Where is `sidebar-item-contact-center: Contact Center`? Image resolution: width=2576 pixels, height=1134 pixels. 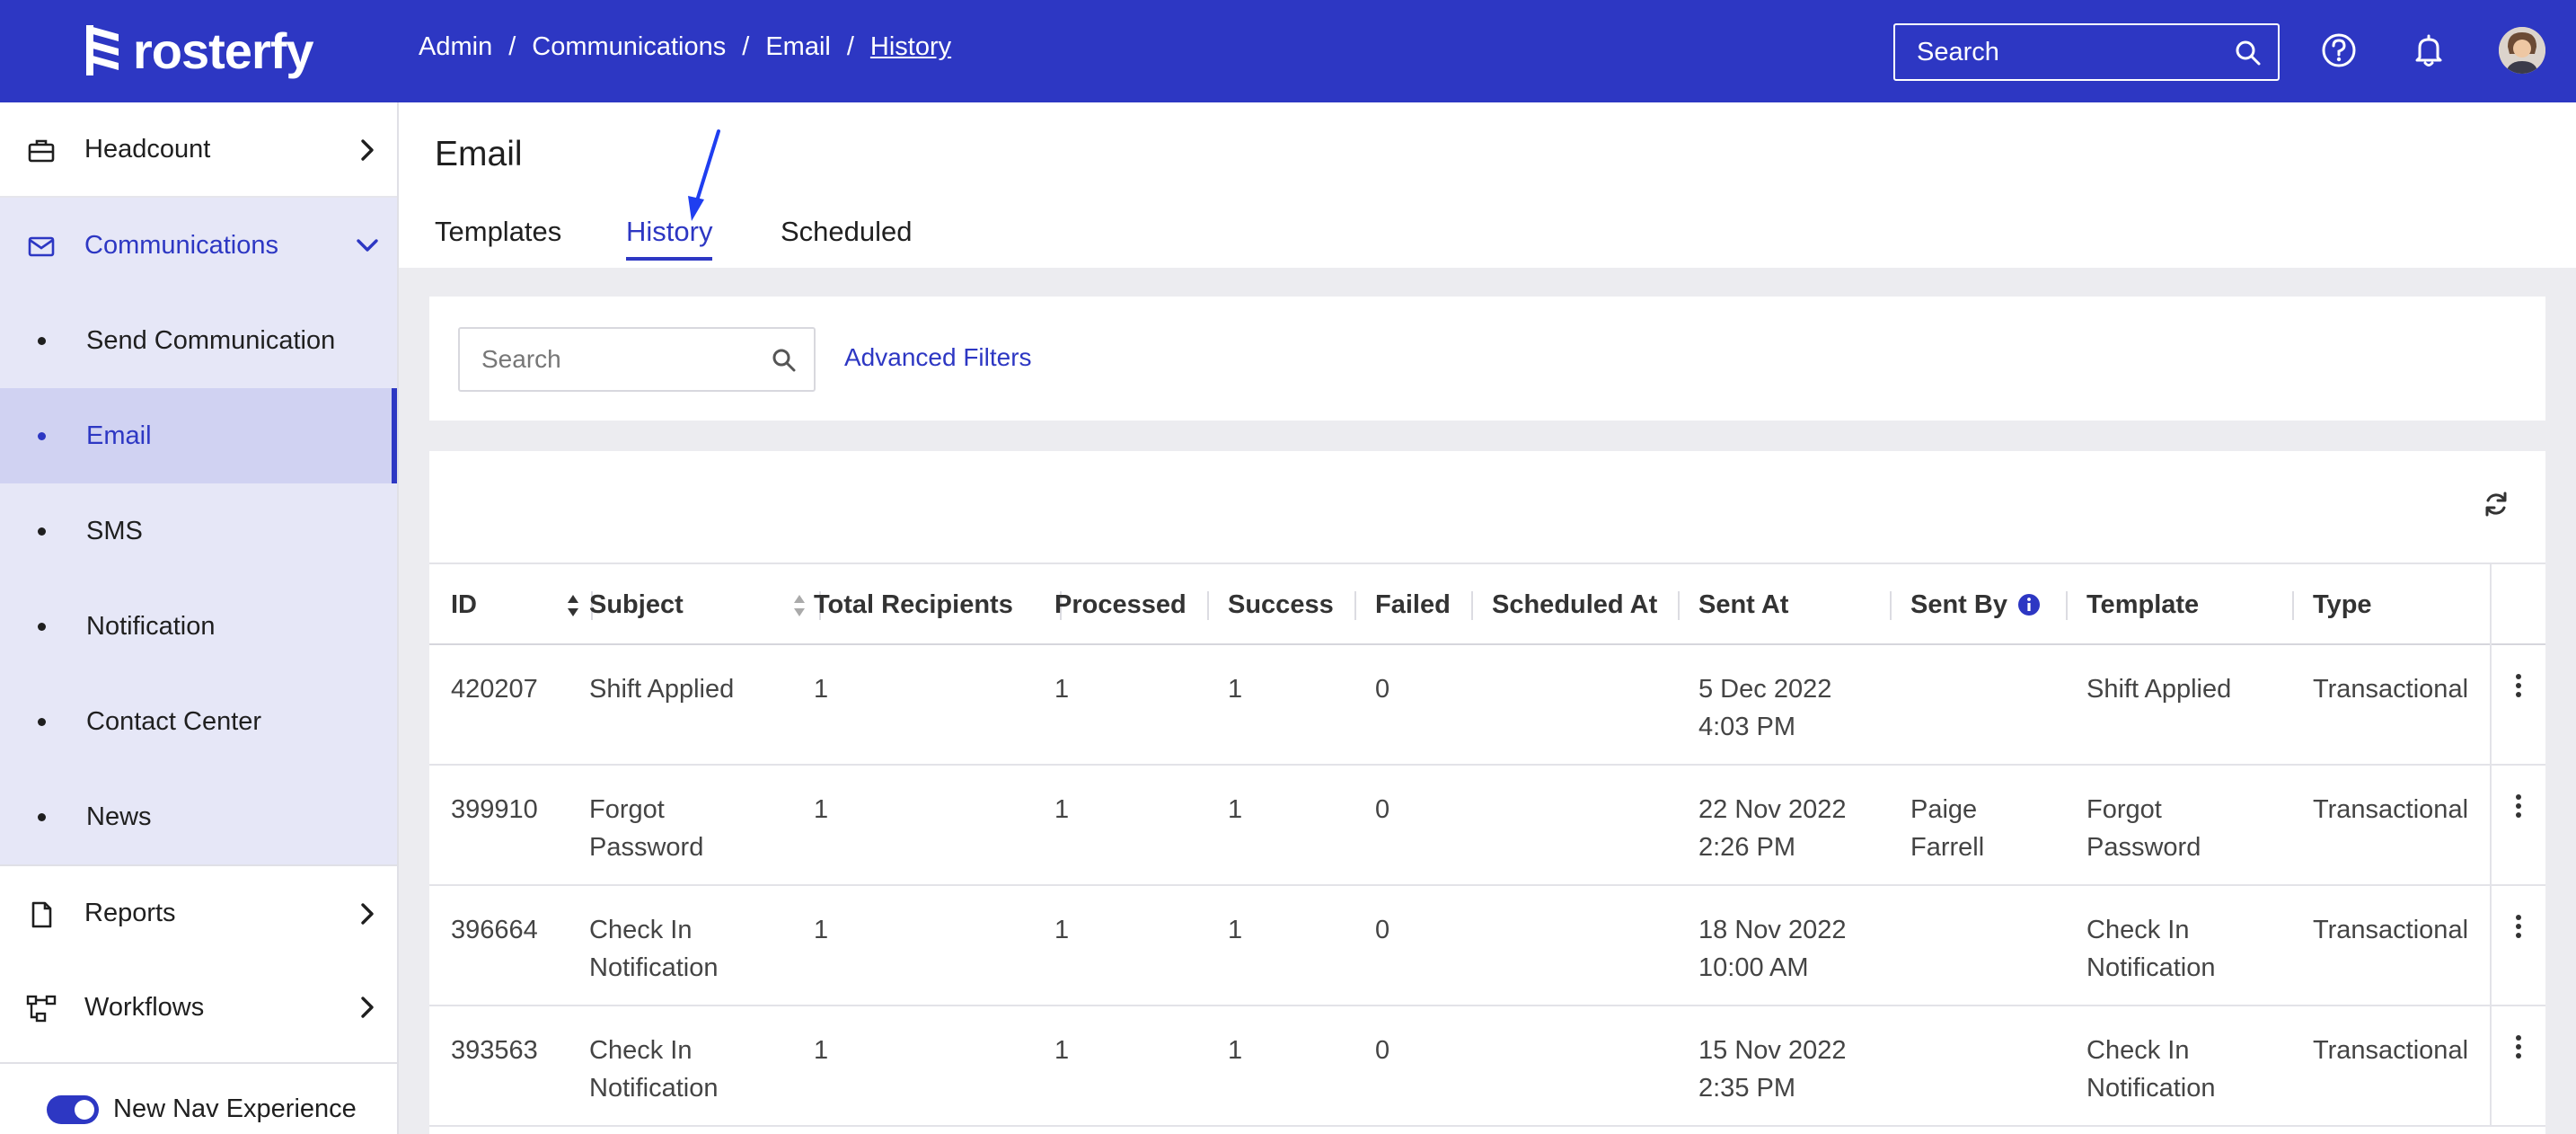 sidebar-item-contact-center: Contact Center is located at coordinates (198, 721).